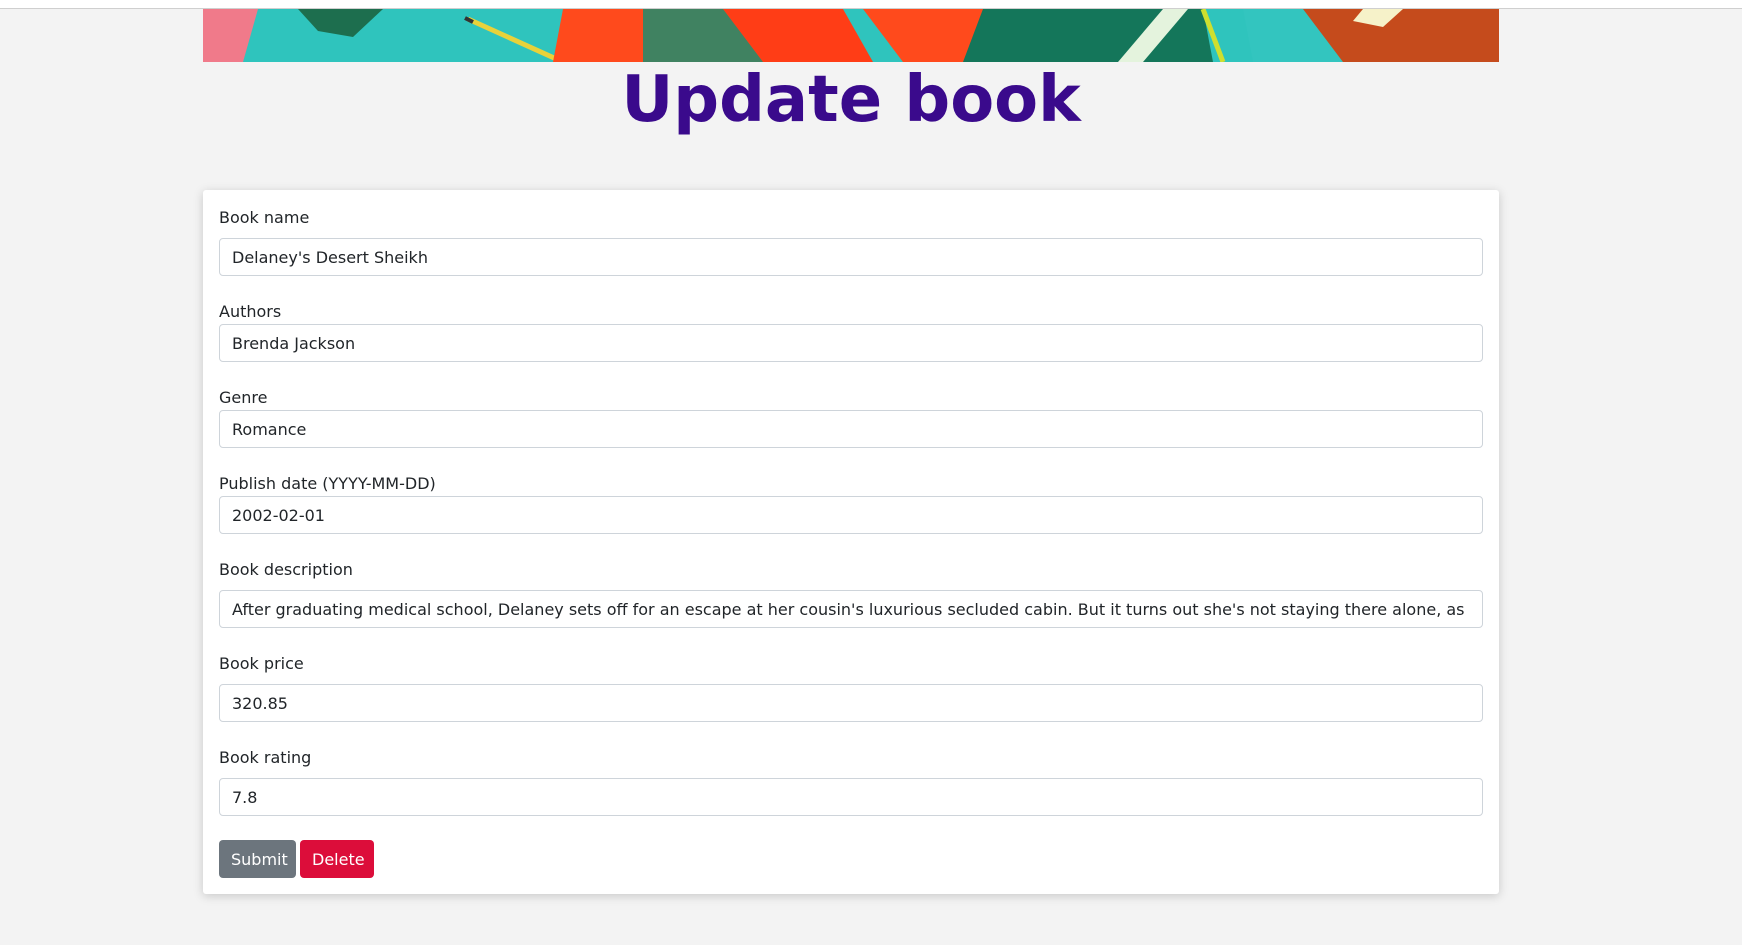 The height and width of the screenshot is (945, 1742). I want to click on book-description-input, so click(851, 609).